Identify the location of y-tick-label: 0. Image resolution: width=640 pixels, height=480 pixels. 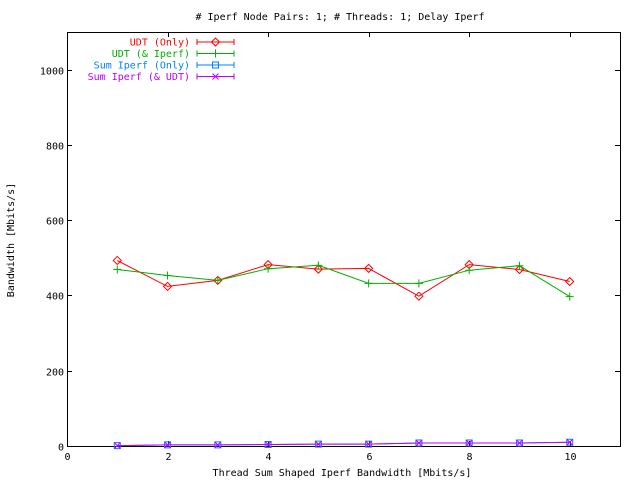
(61, 448).